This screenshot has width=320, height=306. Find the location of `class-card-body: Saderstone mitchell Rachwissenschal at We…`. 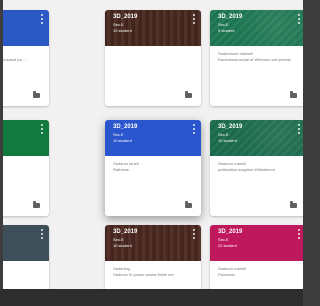

class-card-body: Saderstone mitchell Rachwissenschal at We… is located at coordinates (259, 57).